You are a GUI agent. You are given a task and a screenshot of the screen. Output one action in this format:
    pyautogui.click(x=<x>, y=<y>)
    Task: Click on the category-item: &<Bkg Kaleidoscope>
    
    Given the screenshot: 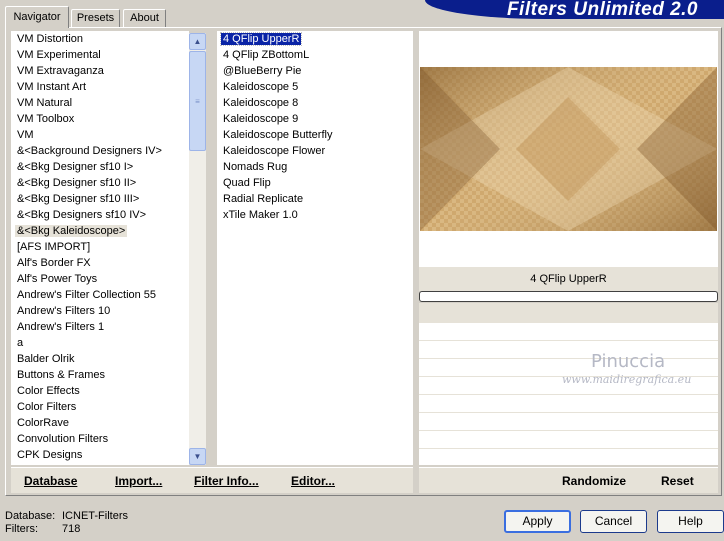 What is the action you would take?
    pyautogui.click(x=100, y=231)
    